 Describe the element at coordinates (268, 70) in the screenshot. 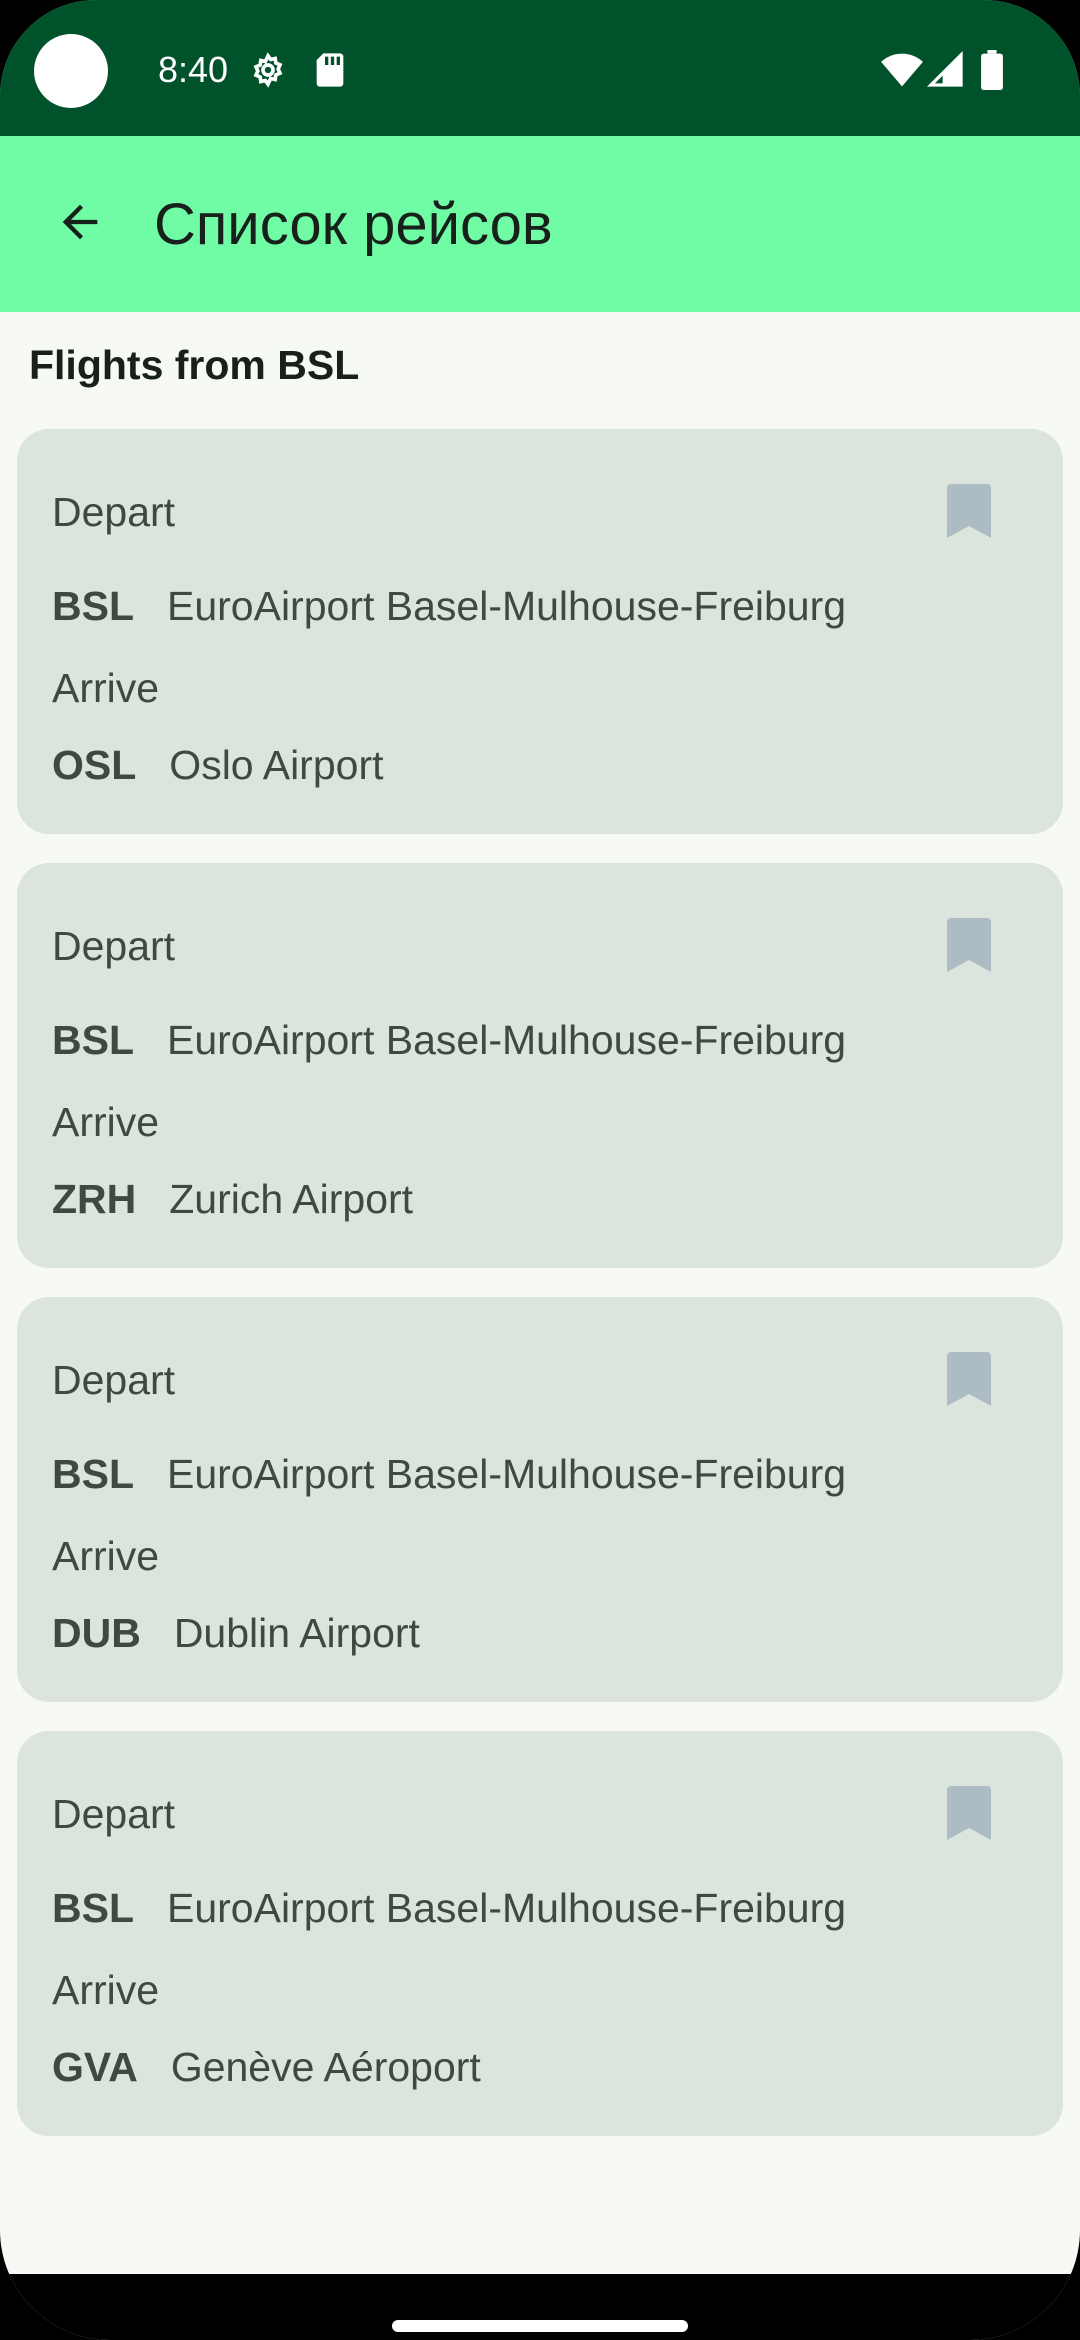

I see `settings-gear-icon` at that location.